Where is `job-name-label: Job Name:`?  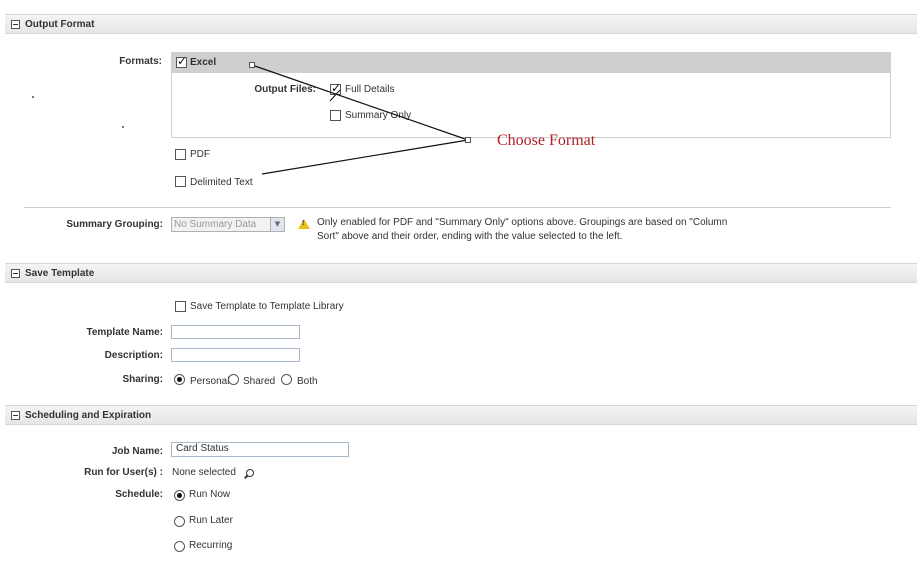
job-name-label: Job Name: is located at coordinates (137, 451).